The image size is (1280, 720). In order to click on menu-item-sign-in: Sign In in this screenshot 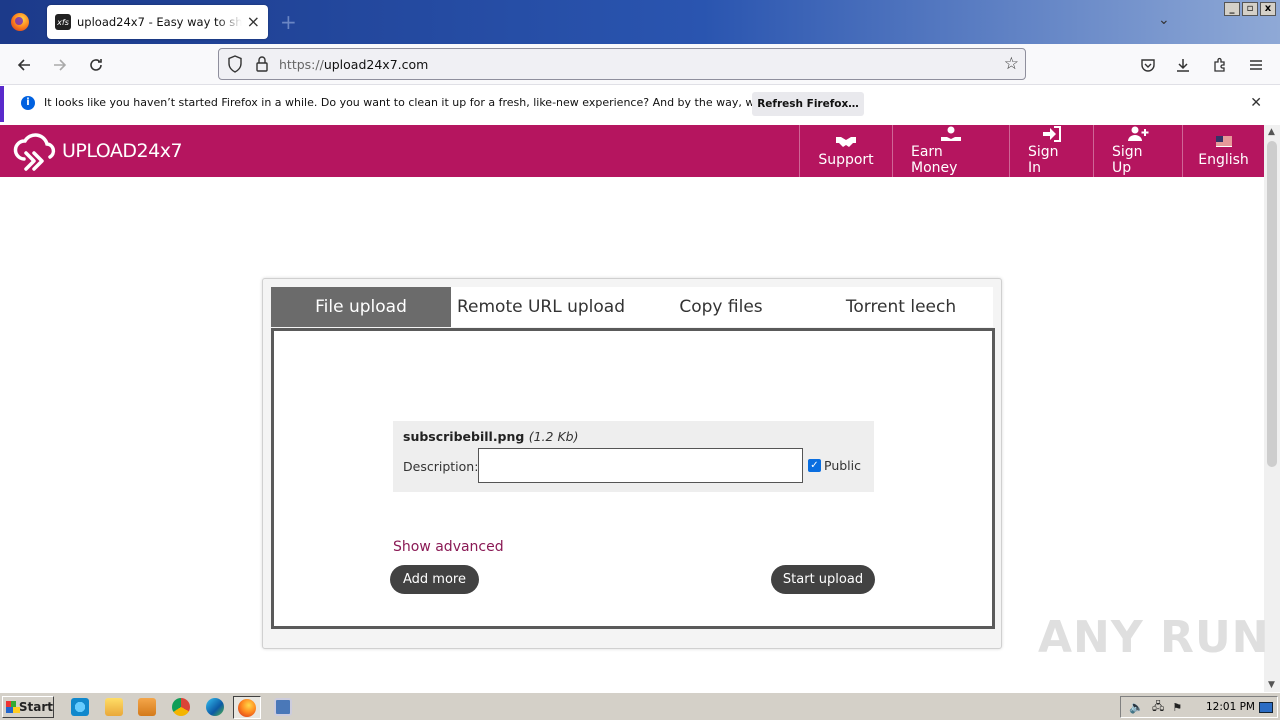, I will do `click(1051, 151)`.